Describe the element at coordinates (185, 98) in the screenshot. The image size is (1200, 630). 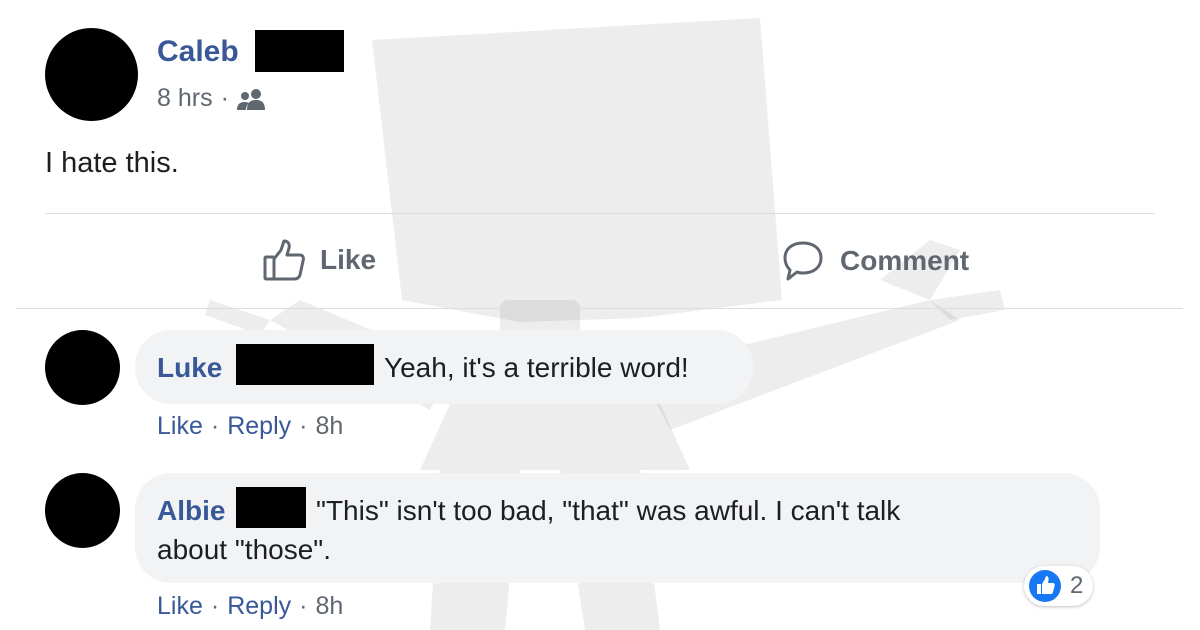
I see `post-time: 8 hrs` at that location.